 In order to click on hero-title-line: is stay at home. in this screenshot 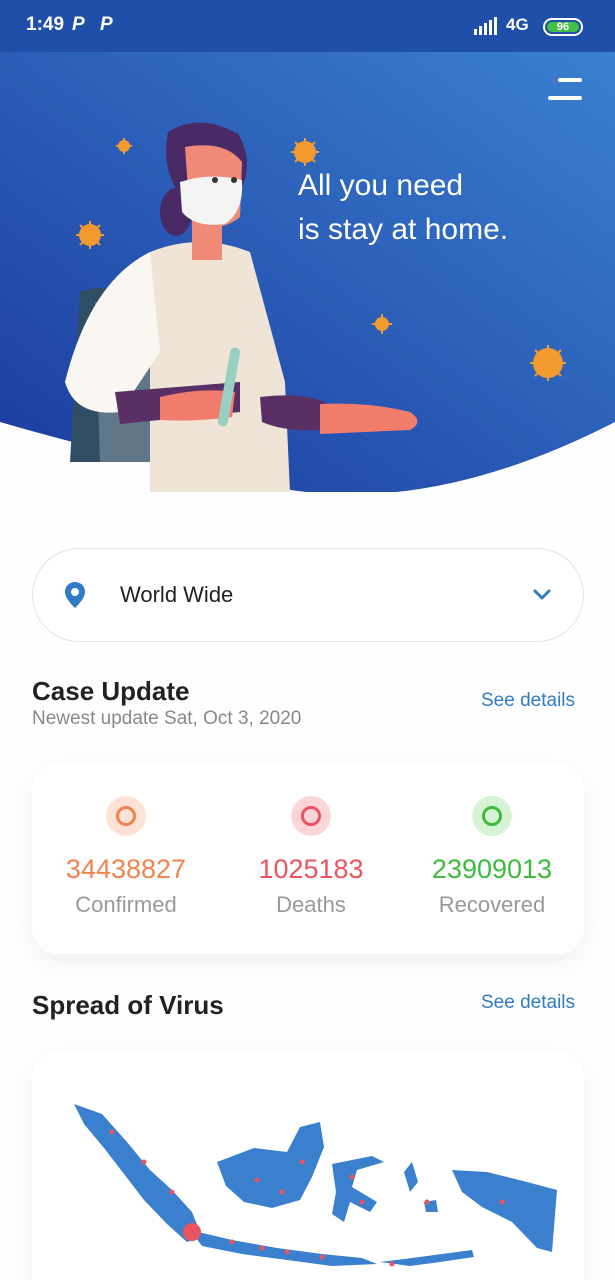, I will do `click(403, 229)`.